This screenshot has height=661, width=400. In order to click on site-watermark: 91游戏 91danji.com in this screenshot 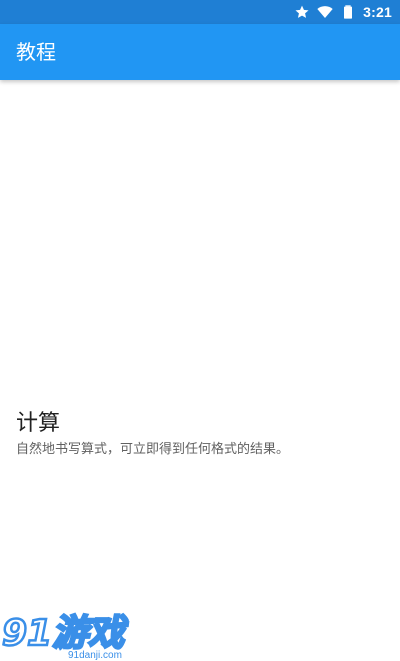, I will do `click(70, 633)`.